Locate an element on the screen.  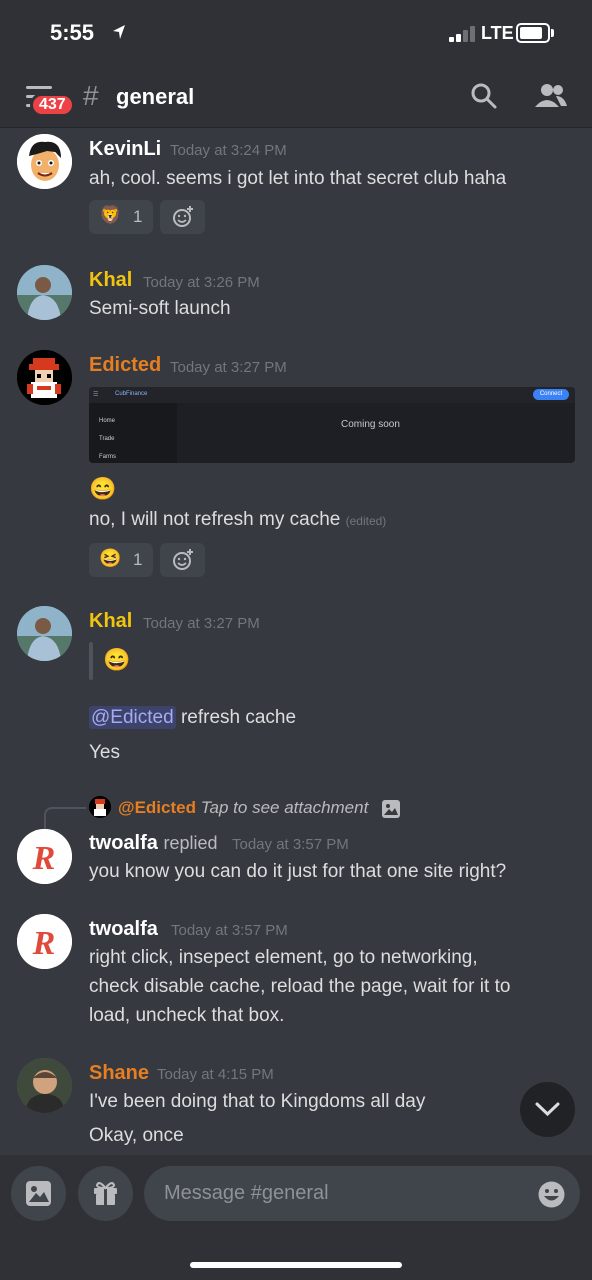
chevron-down-icon is located at coordinates (547, 1109).